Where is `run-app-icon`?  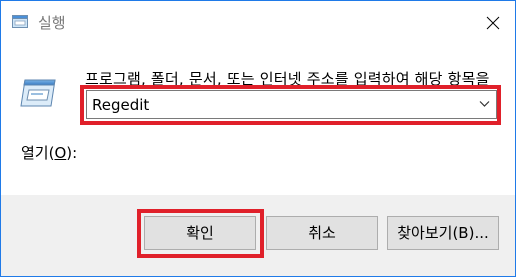 run-app-icon is located at coordinates (20, 21).